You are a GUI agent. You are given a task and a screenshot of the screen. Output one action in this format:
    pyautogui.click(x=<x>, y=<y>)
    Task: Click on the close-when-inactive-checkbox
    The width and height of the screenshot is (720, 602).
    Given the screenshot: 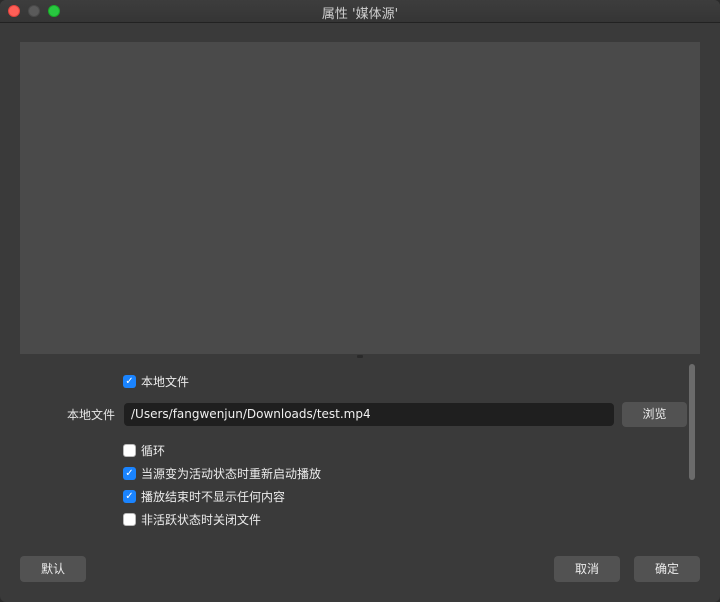 What is the action you would take?
    pyautogui.click(x=129, y=519)
    